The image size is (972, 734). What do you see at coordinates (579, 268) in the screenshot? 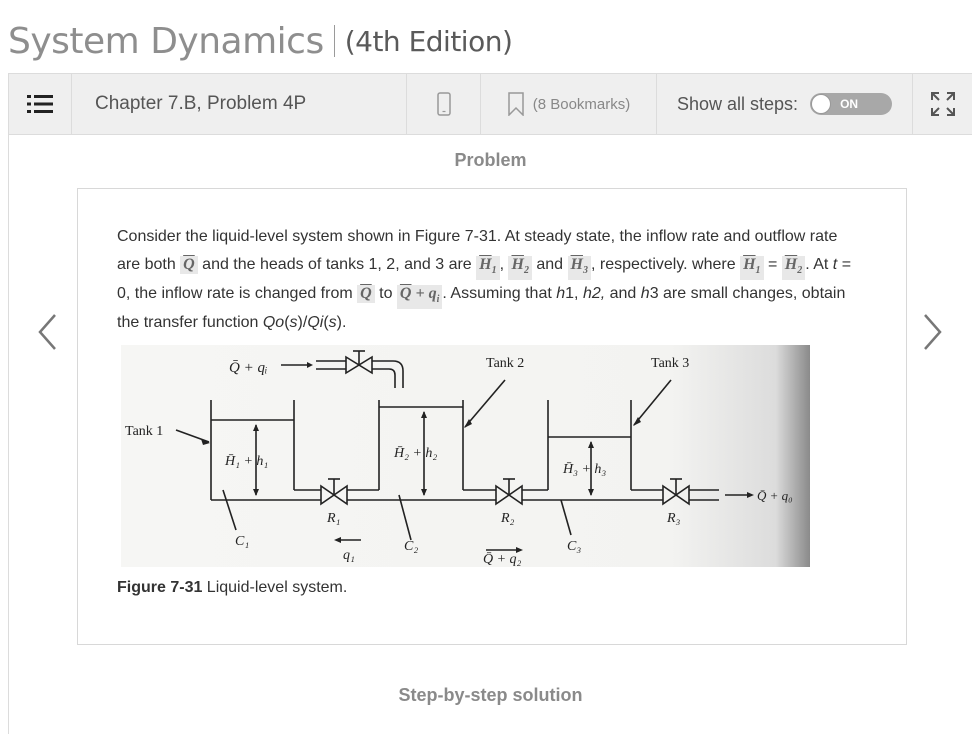
I see `math-h3-bar: H3` at bounding box center [579, 268].